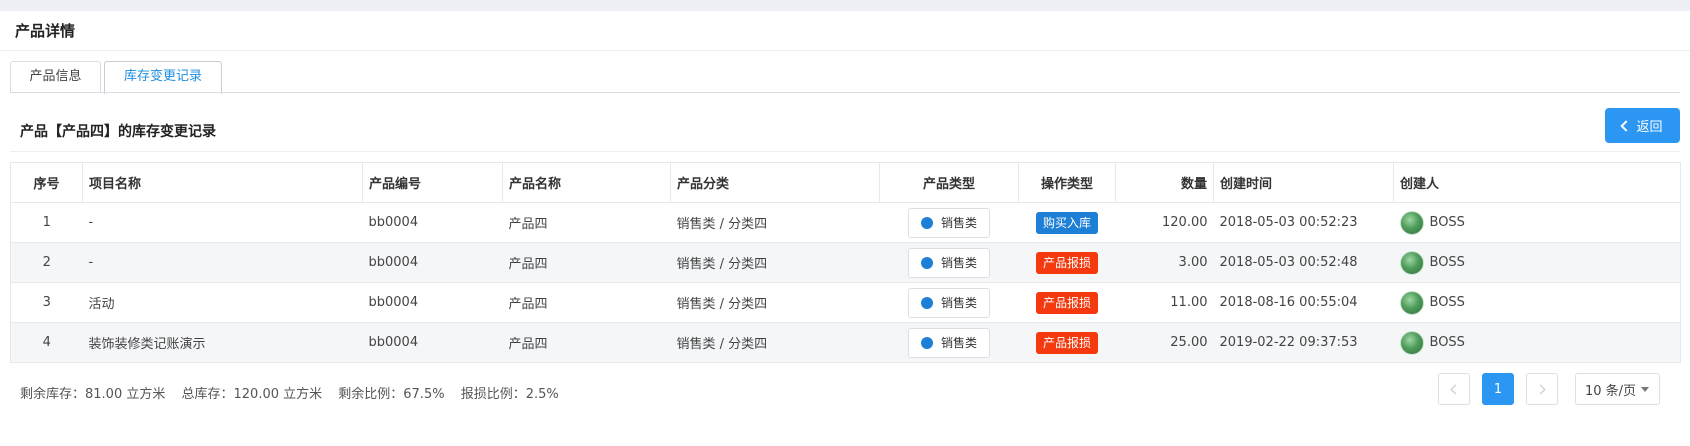  What do you see at coordinates (46, 182) in the screenshot?
I see `header-index: 序号` at bounding box center [46, 182].